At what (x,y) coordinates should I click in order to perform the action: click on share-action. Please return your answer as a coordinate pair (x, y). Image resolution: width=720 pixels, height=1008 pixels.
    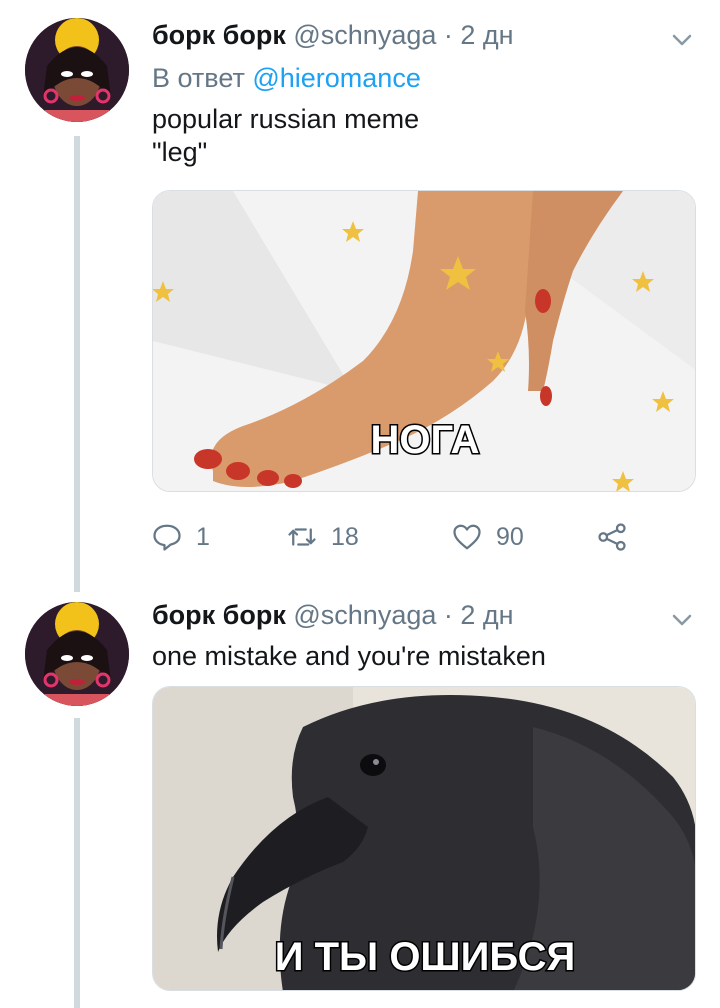
    Looking at the image, I should click on (612, 537).